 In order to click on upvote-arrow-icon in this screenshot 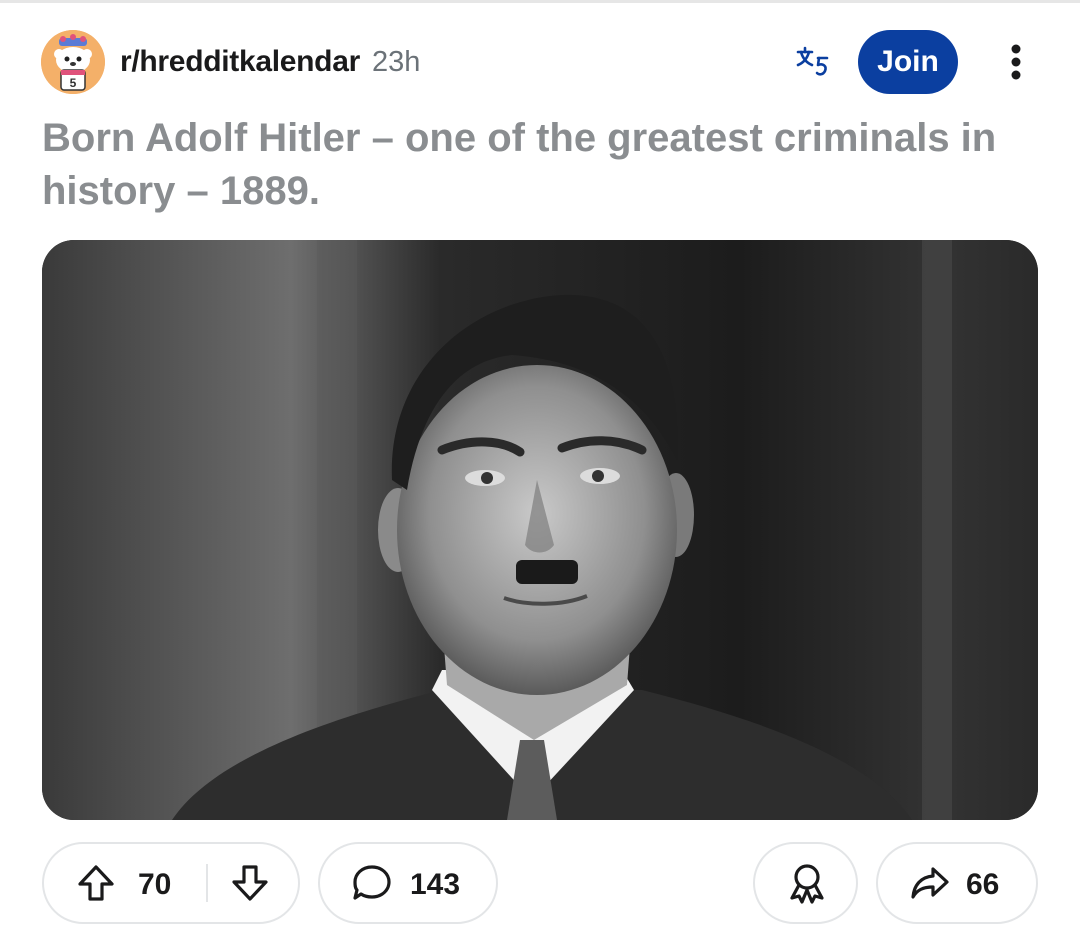, I will do `click(96, 883)`.